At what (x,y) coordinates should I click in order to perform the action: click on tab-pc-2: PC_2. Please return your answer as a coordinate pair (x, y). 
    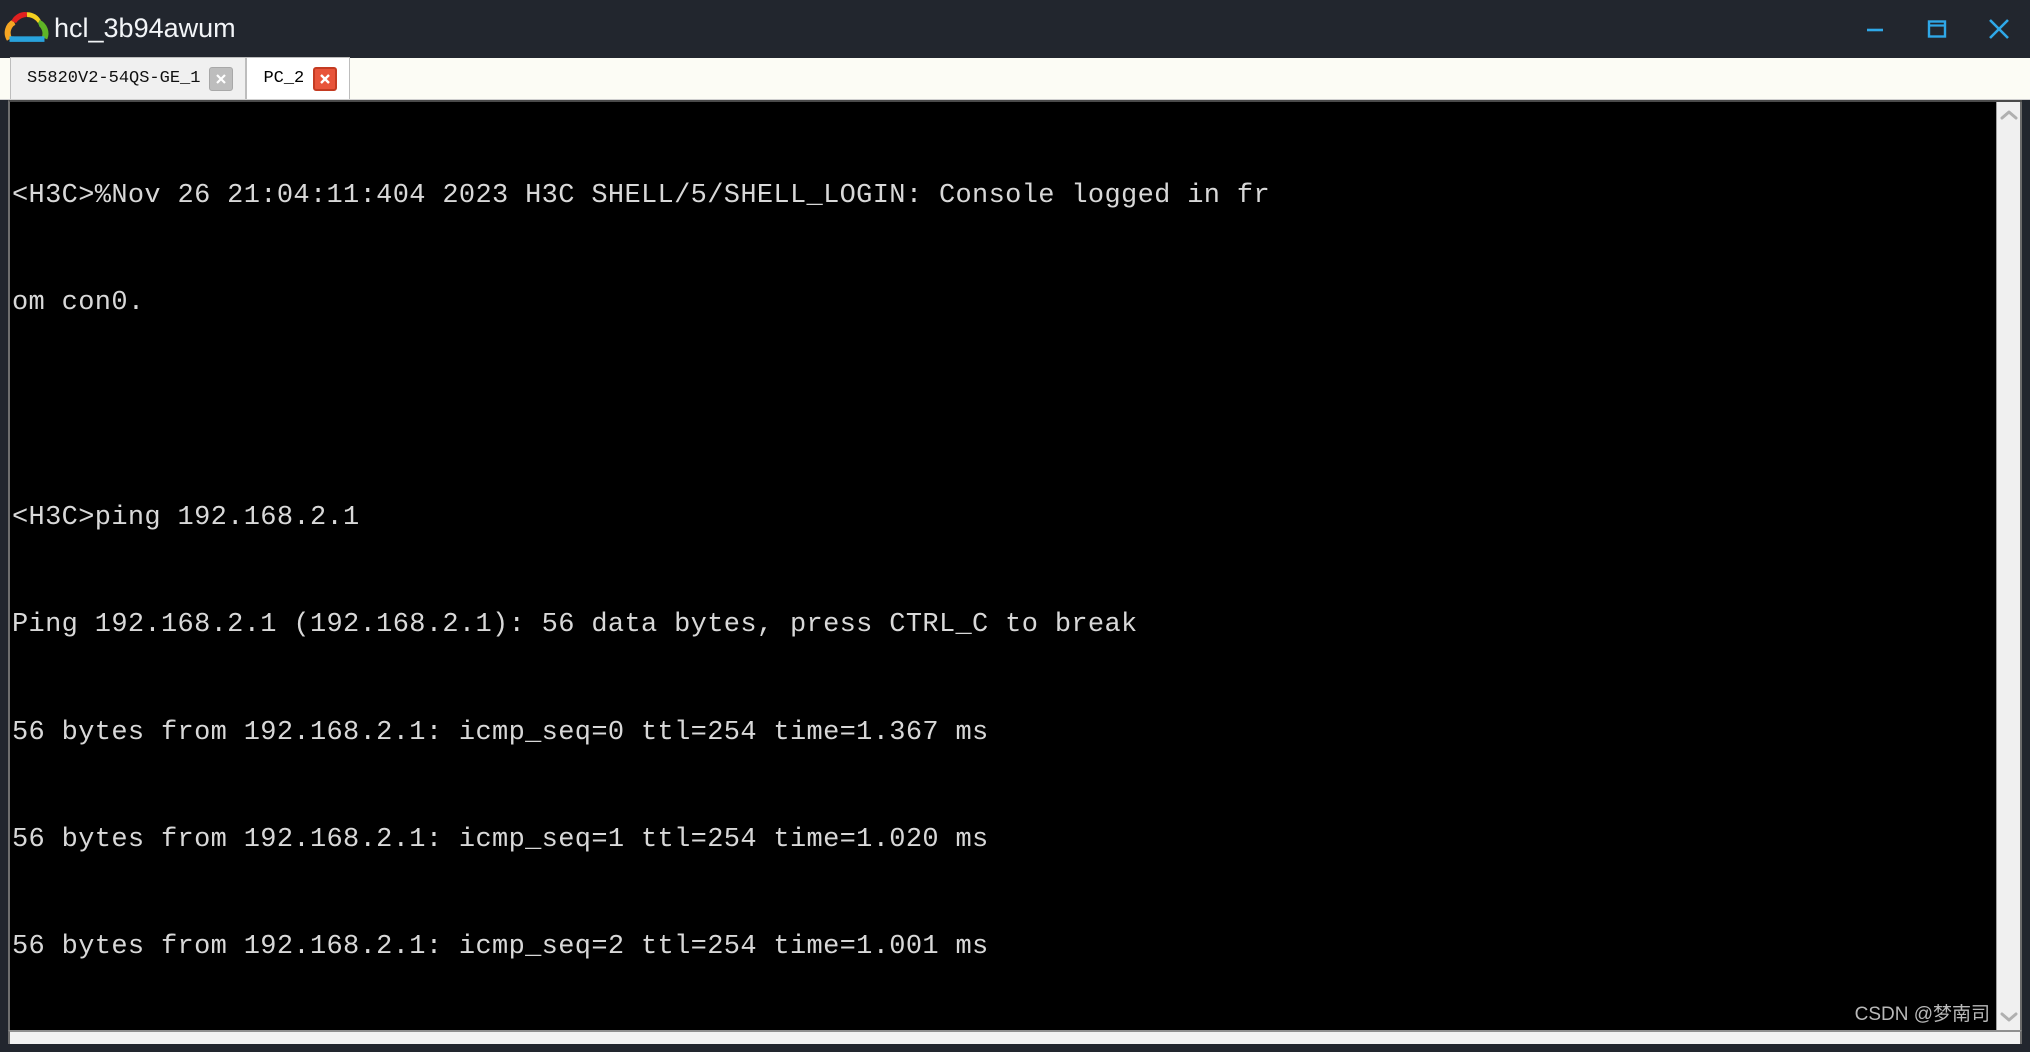
    Looking at the image, I should click on (298, 78).